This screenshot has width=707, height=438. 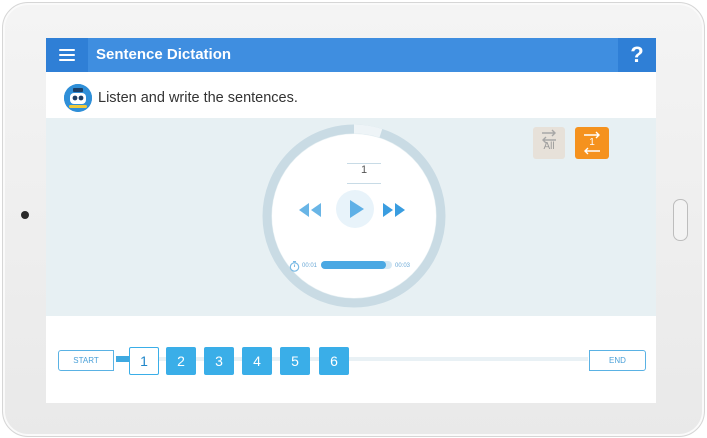 What do you see at coordinates (164, 54) in the screenshot?
I see `page-title: Sentence Dictation` at bounding box center [164, 54].